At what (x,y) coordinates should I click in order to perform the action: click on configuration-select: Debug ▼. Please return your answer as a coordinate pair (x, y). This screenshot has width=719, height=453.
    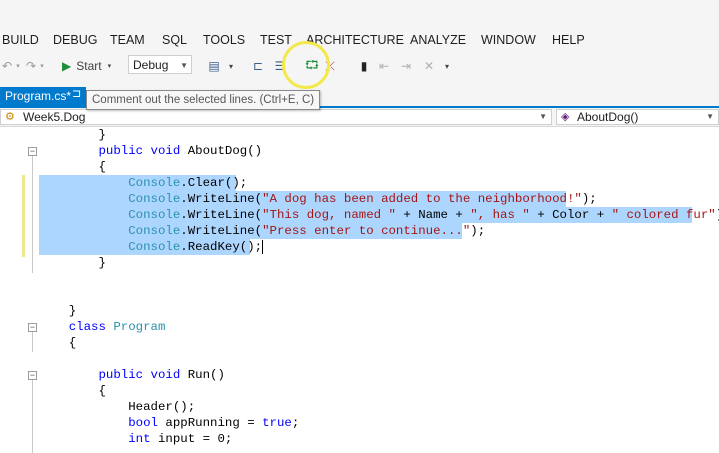
    Looking at the image, I should click on (160, 64).